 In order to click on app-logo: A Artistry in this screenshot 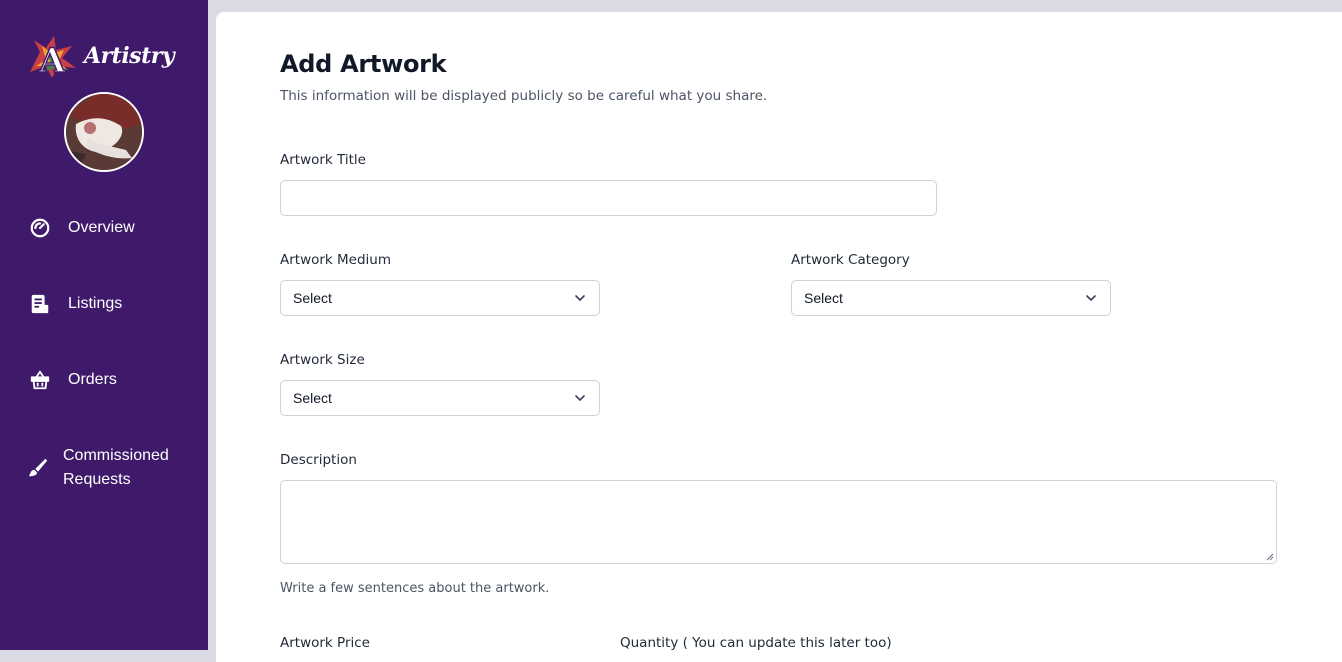, I will do `click(99, 57)`.